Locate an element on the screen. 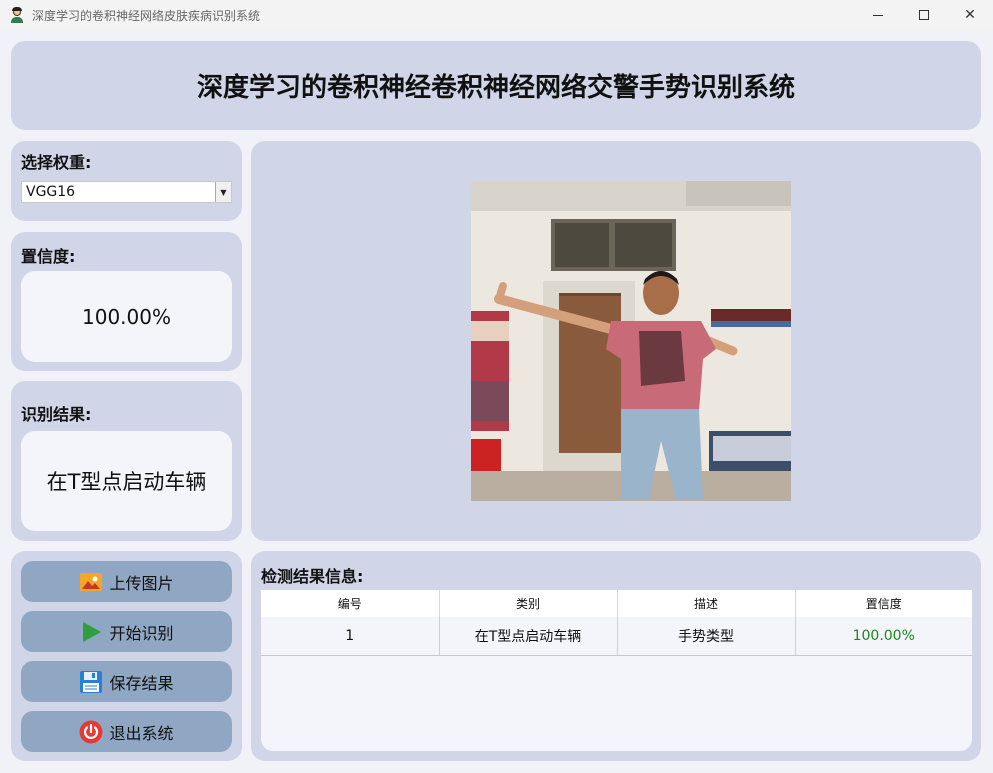  result-value: 在T型点启动车辆 is located at coordinates (126, 481).